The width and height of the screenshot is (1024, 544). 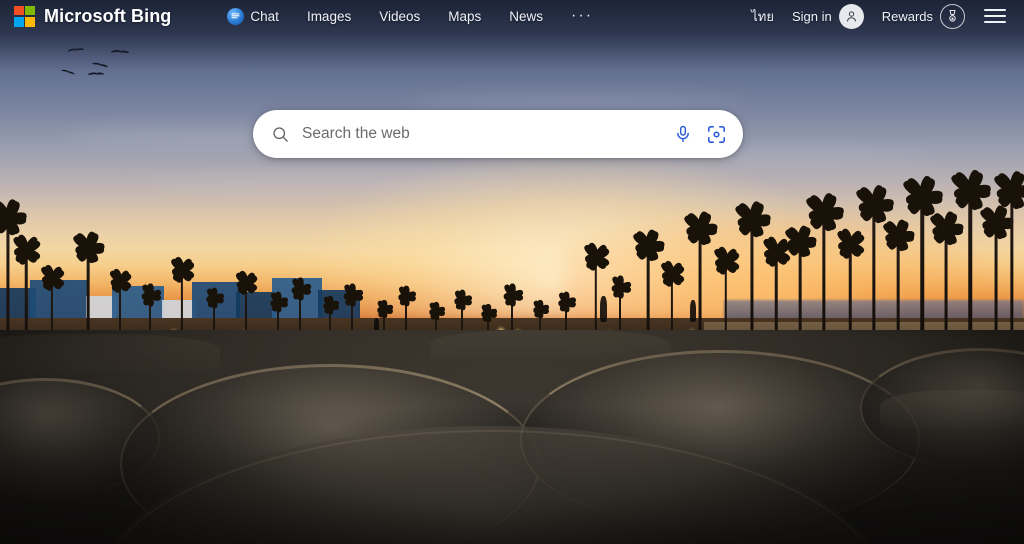 I want to click on nav-videos-label: Videos, so click(x=400, y=16).